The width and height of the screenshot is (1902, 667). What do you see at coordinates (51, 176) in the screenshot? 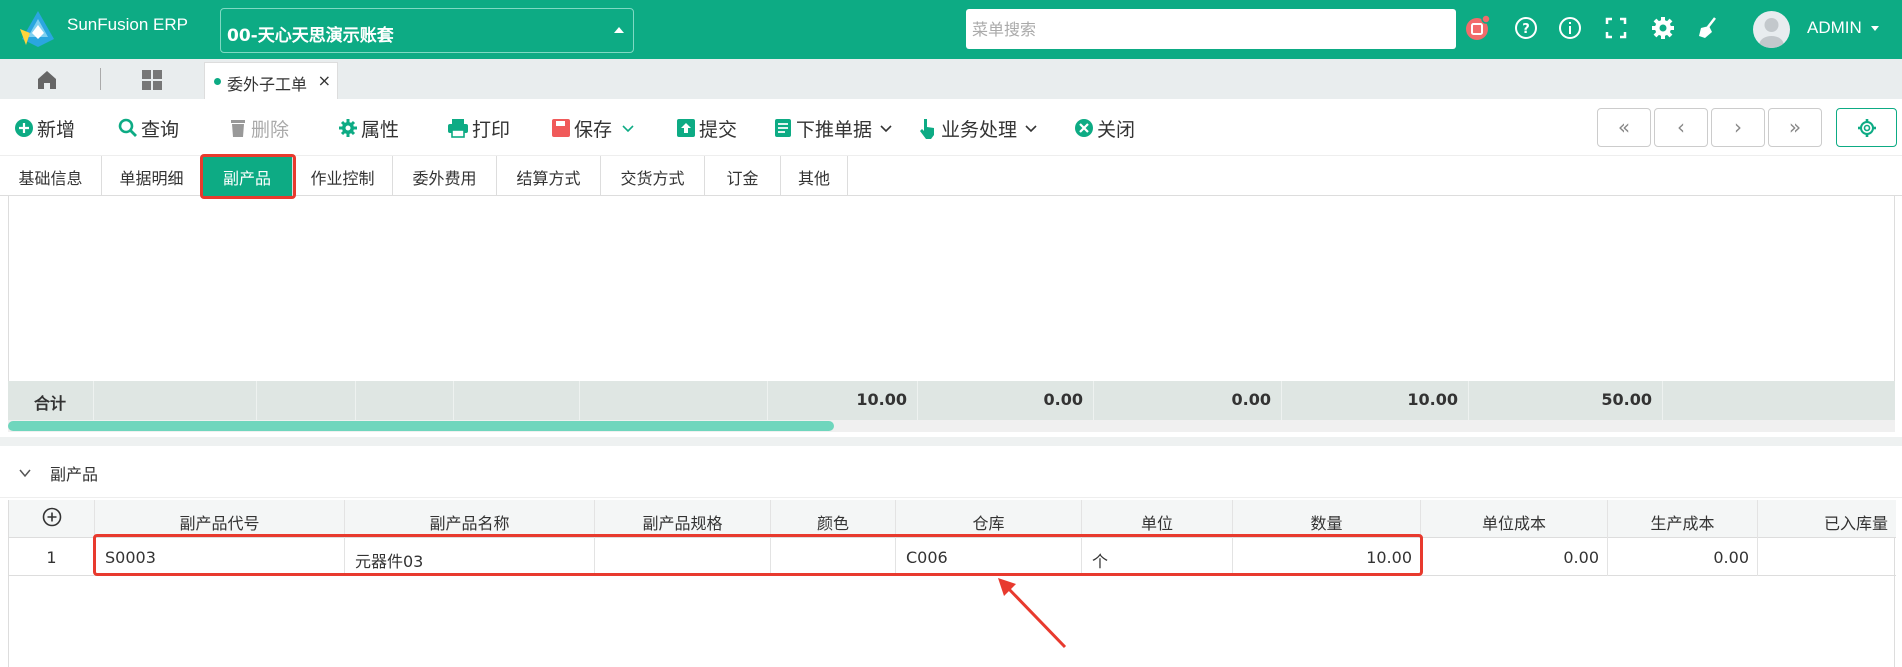
I see `tab-basic-info: 基础信息` at bounding box center [51, 176].